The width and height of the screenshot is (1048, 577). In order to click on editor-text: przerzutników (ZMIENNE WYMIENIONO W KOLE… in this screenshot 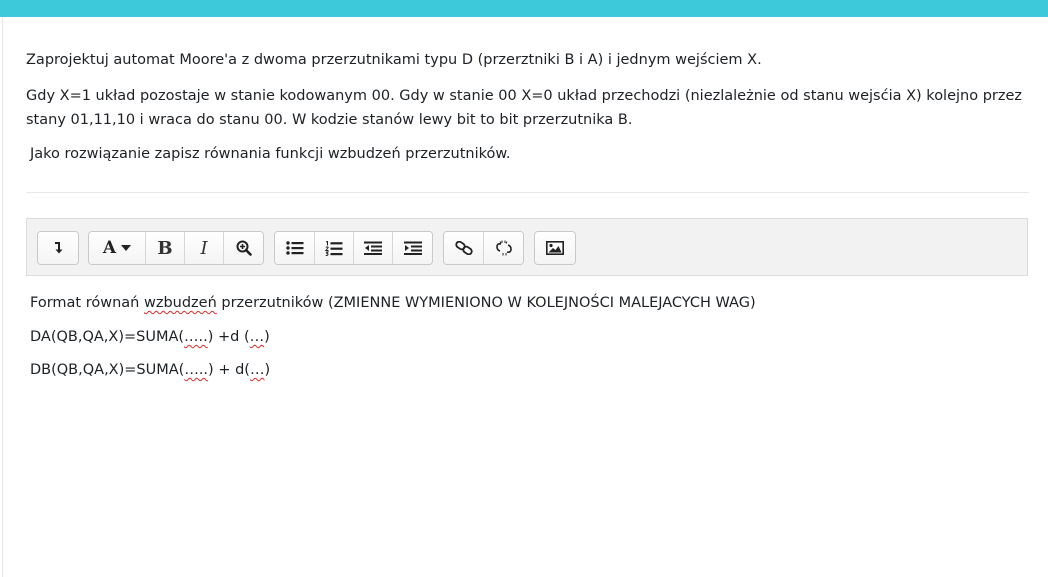, I will do `click(486, 303)`.